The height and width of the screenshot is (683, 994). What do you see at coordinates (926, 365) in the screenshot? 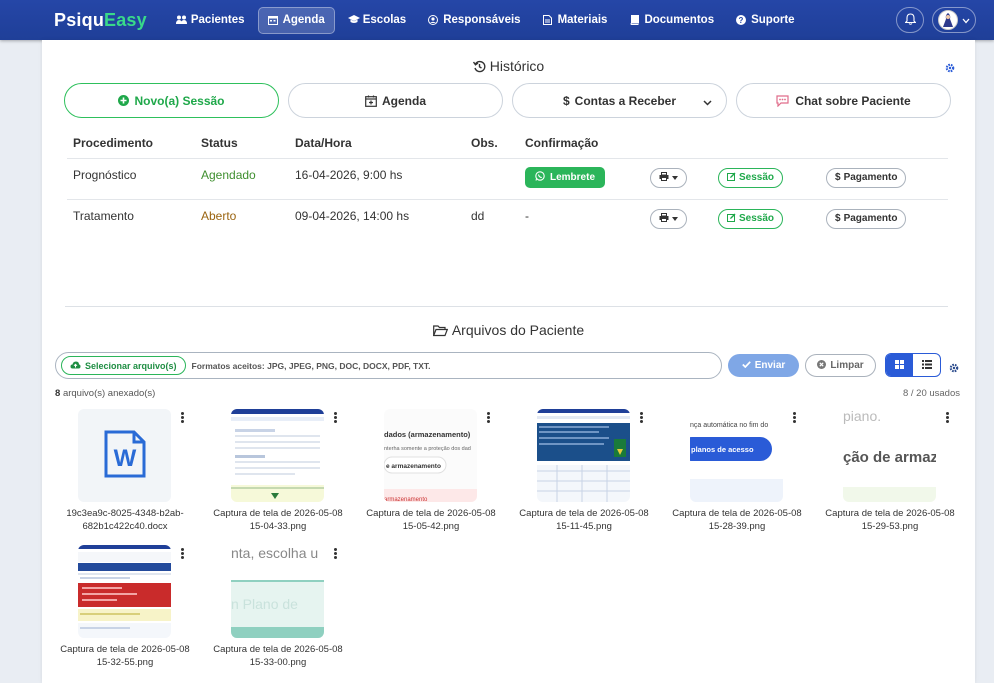
I see `list-view-button` at bounding box center [926, 365].